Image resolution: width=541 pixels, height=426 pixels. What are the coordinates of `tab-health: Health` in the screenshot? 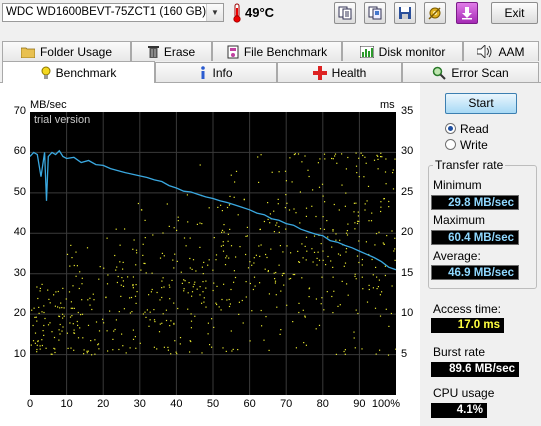 It's located at (339, 72).